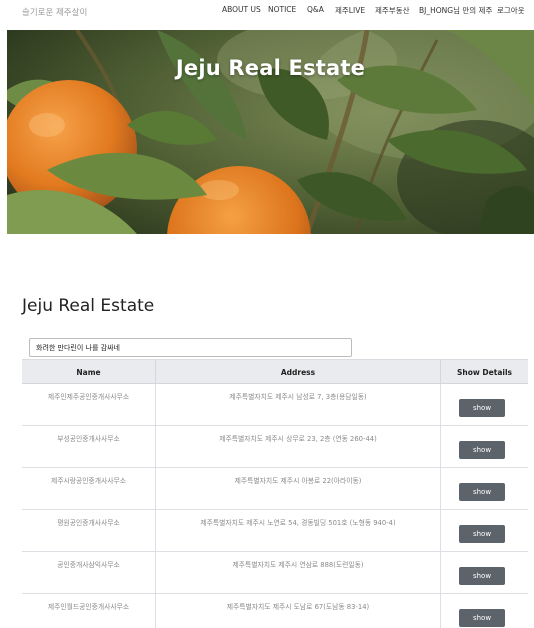 This screenshot has width=534, height=628. Describe the element at coordinates (190, 347) in the screenshot. I see `search-input` at that location.